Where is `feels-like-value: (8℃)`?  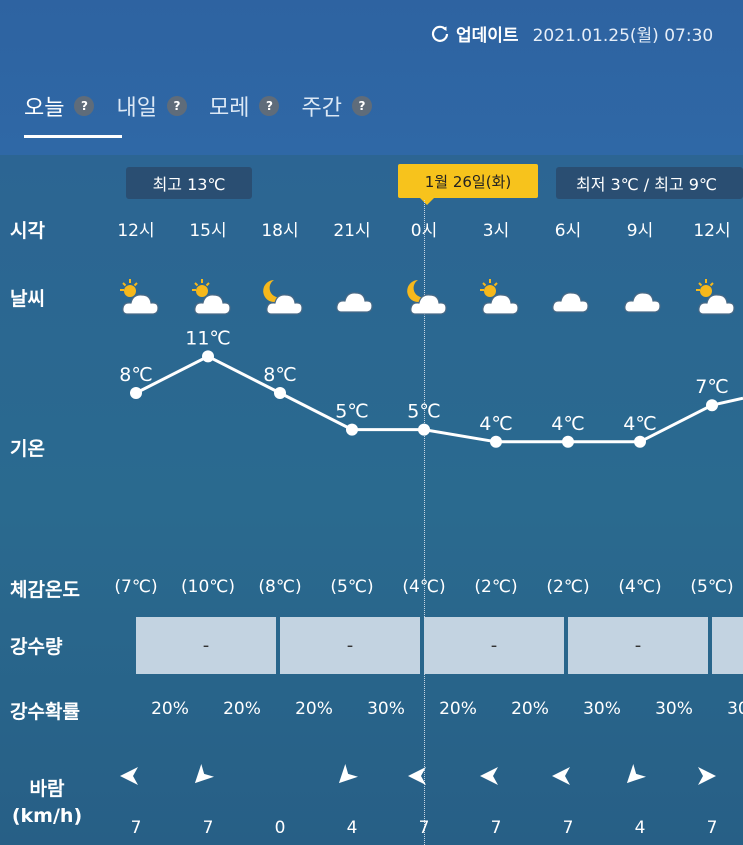
feels-like-value: (8℃) is located at coordinates (280, 587).